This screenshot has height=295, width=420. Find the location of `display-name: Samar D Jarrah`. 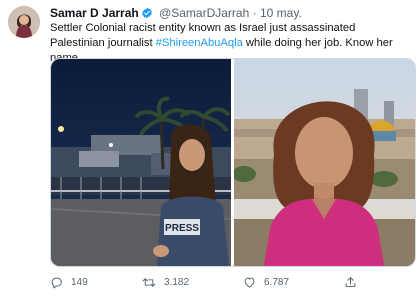

display-name: Samar D Jarrah is located at coordinates (94, 13).